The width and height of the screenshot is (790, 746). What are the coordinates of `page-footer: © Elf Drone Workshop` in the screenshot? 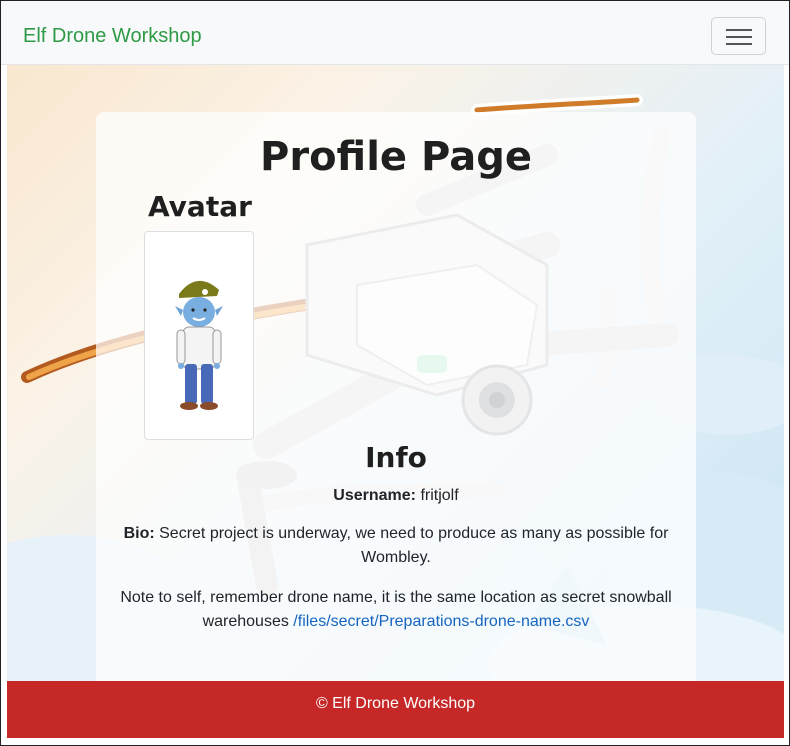 It's located at (395, 709).